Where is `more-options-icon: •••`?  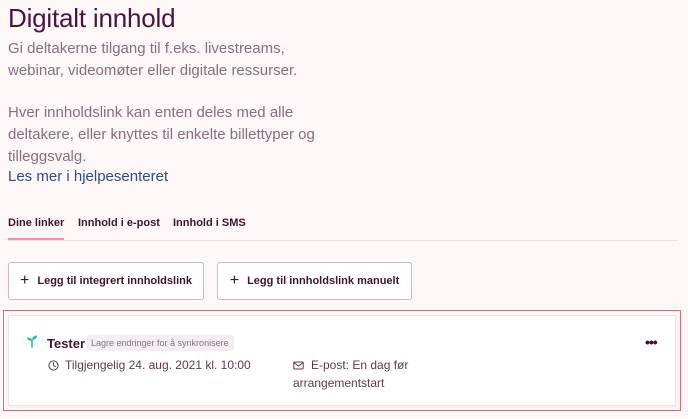 more-options-icon: ••• is located at coordinates (651, 342).